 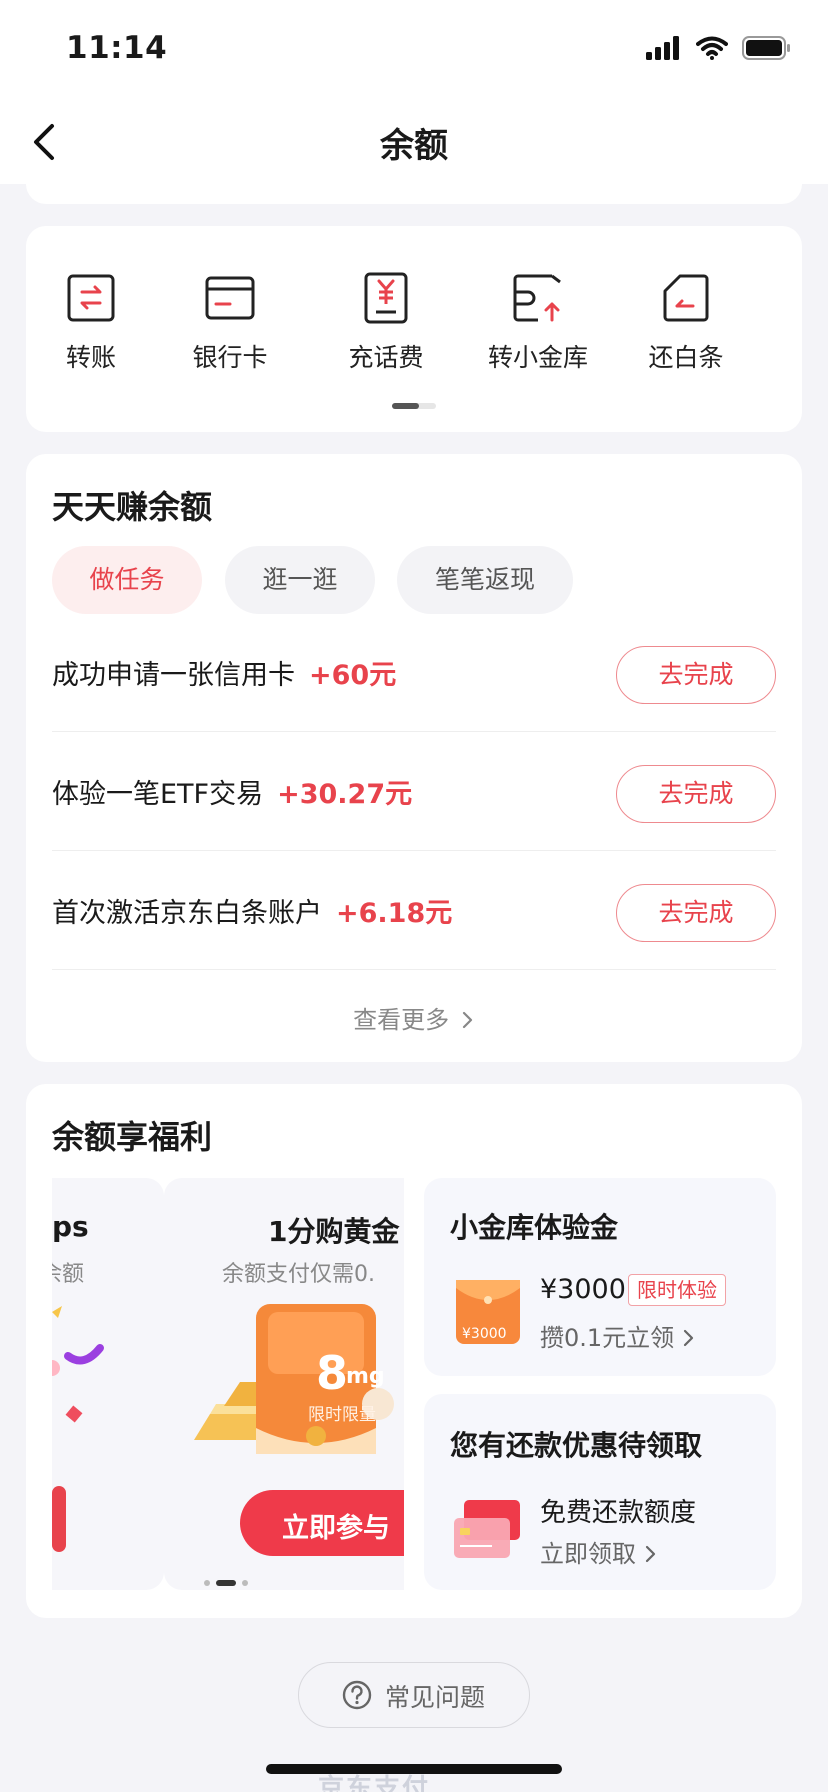 I want to click on task-row: 成功申请一张信用卡 +60元 去完成, so click(x=414, y=672).